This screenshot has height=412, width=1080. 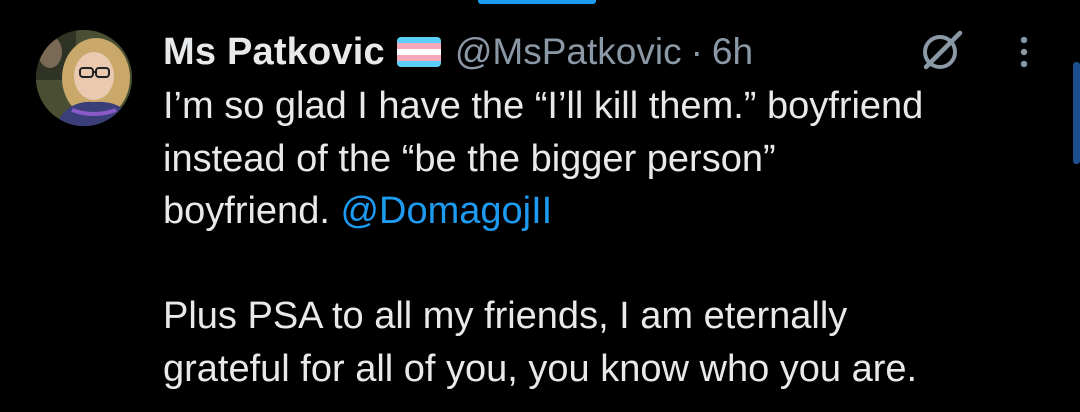 What do you see at coordinates (418, 52) in the screenshot?
I see `transgender-flag-icon` at bounding box center [418, 52].